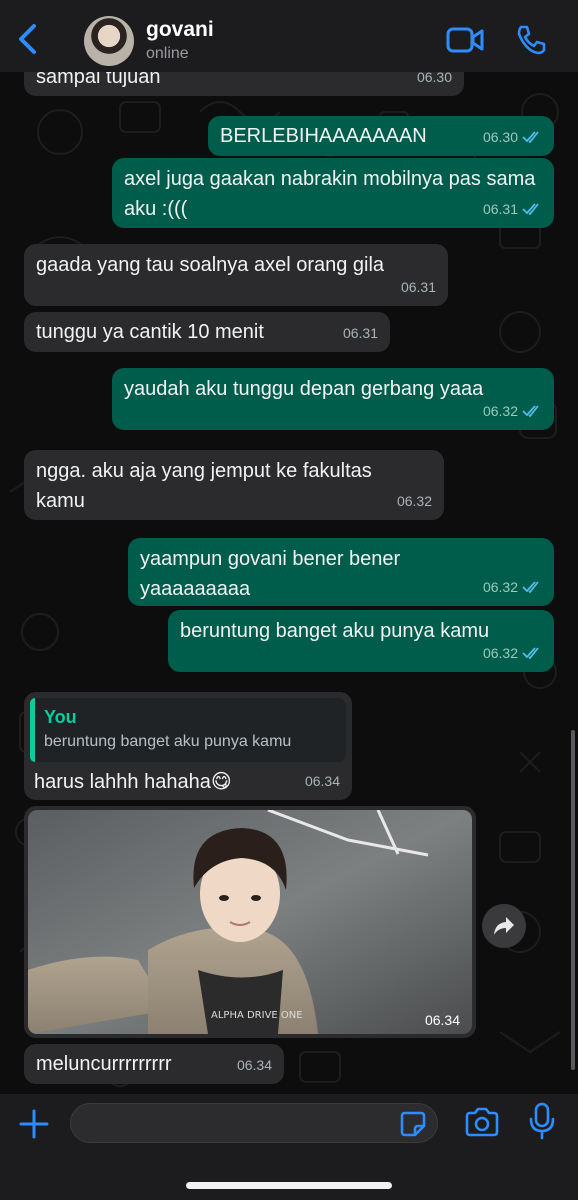 The height and width of the screenshot is (1200, 578). I want to click on chat-header: govani online, so click(289, 36).